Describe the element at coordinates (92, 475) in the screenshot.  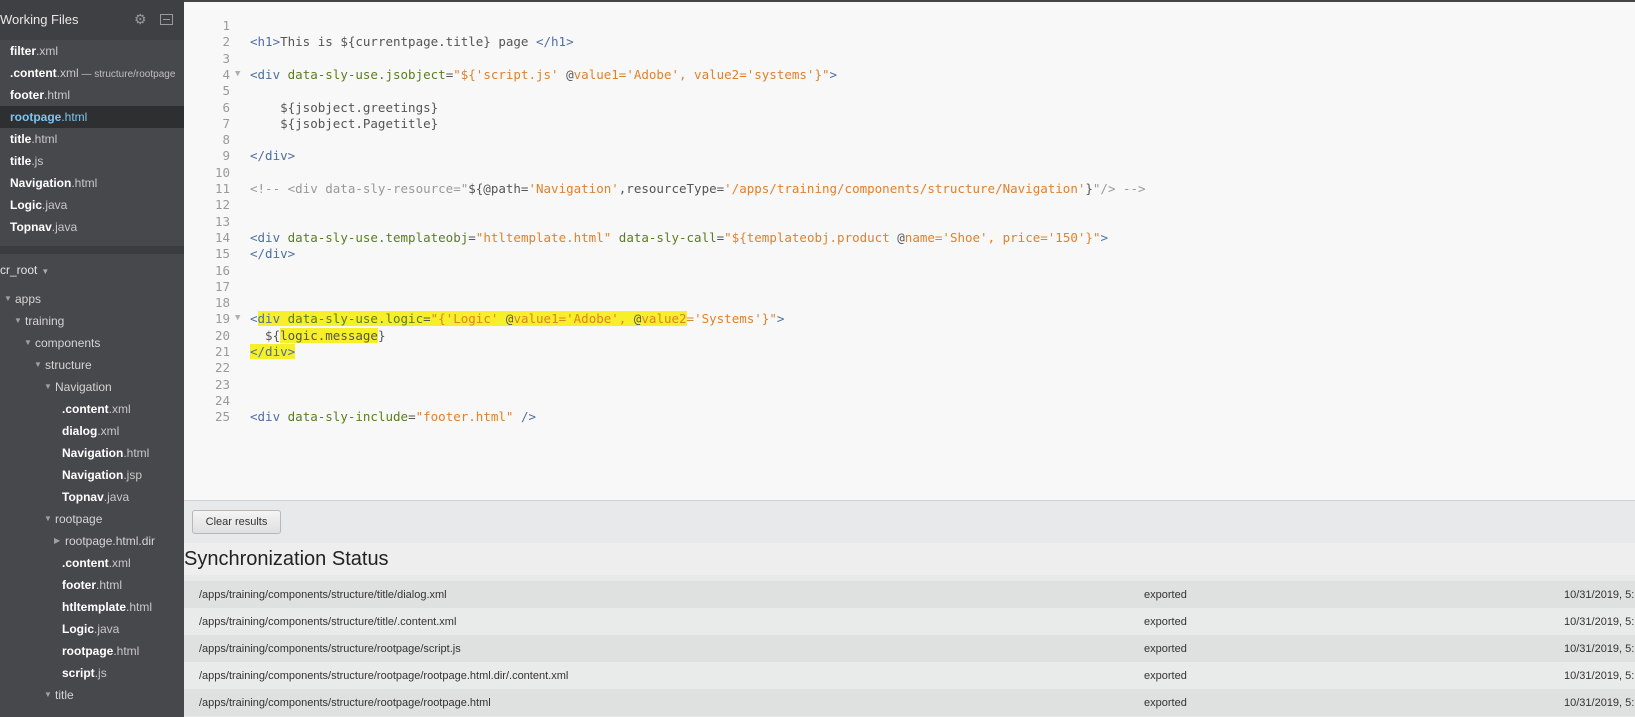
I see `tree-file: Navigation.jsp` at that location.